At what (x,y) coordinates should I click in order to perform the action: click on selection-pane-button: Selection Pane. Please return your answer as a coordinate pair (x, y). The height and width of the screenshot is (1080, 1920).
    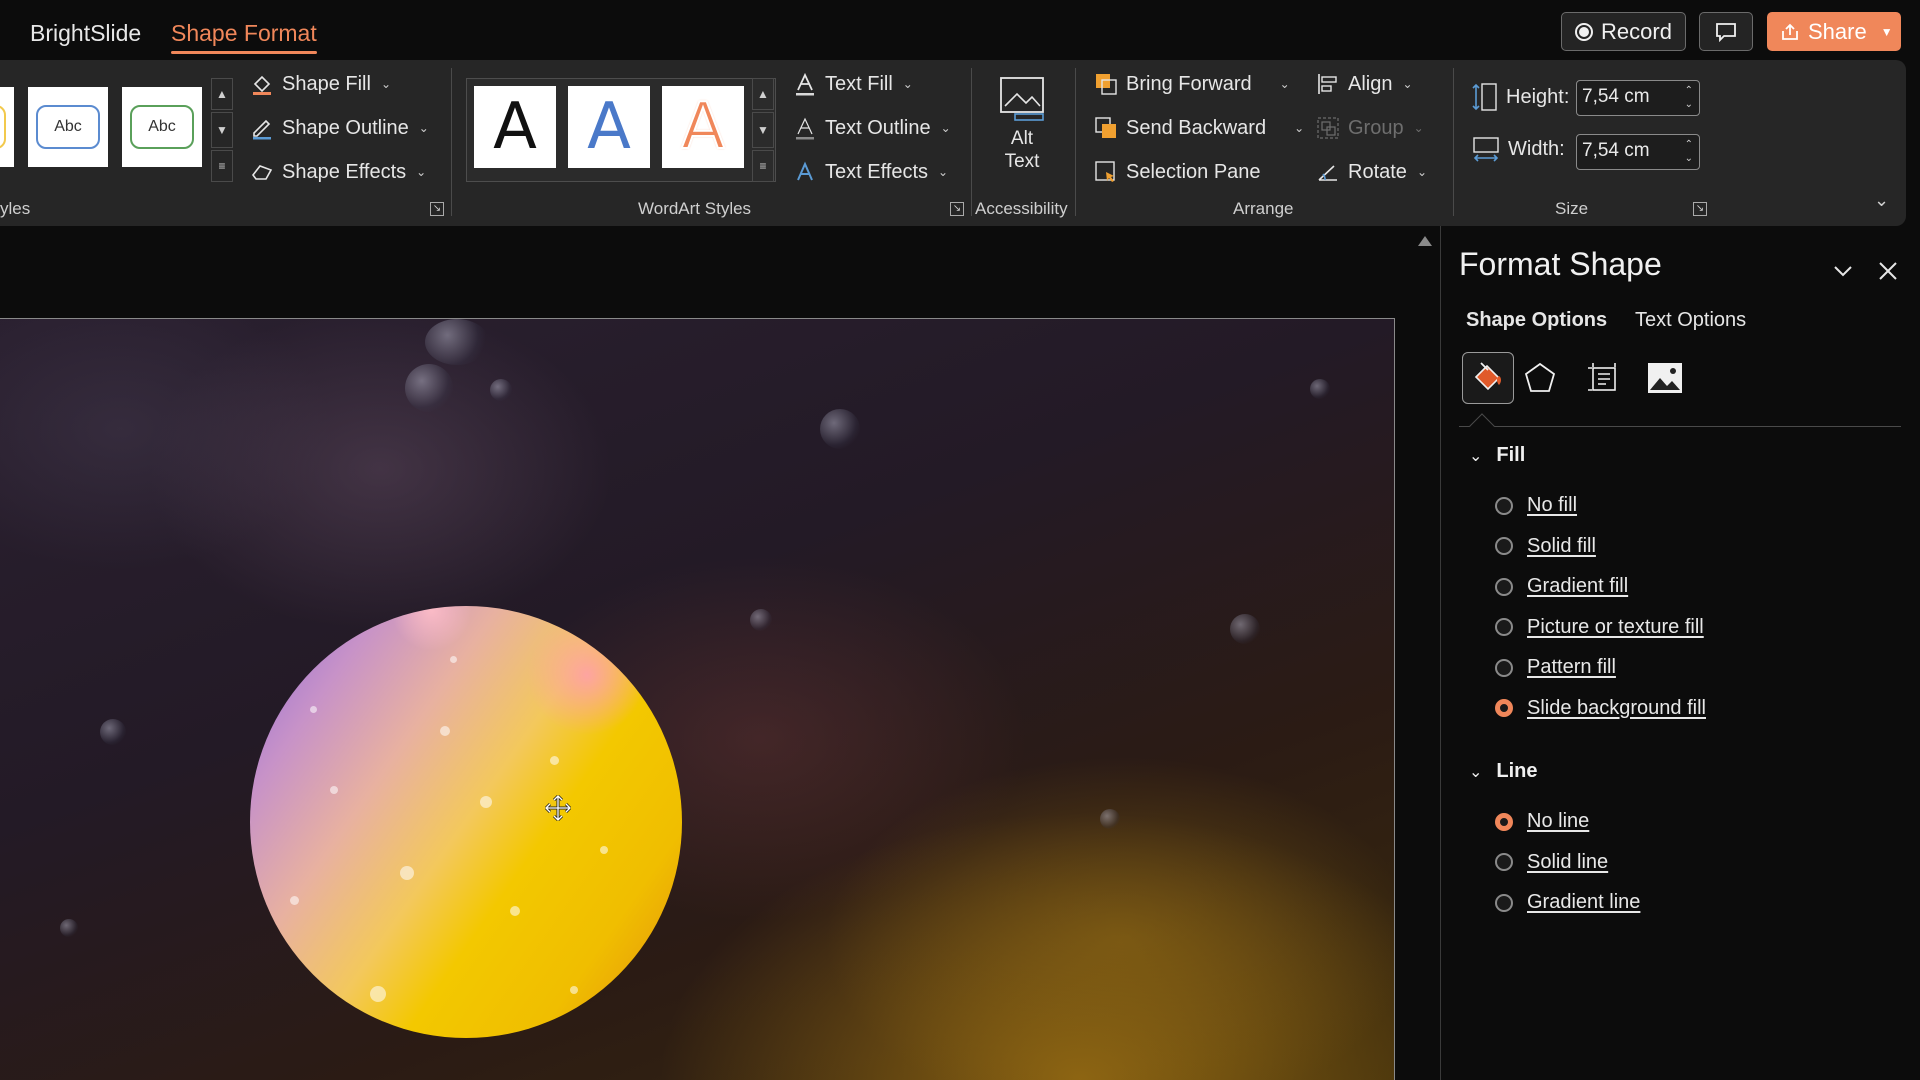
    Looking at the image, I should click on (1177, 172).